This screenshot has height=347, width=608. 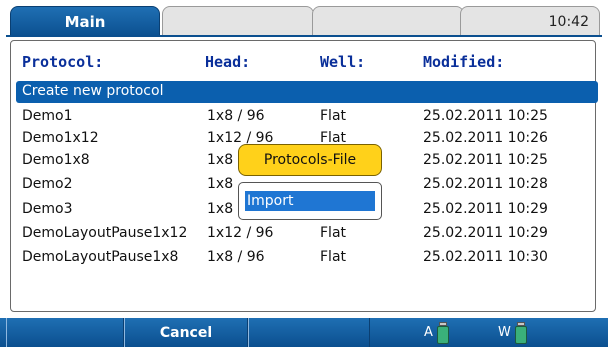 What do you see at coordinates (56, 160) in the screenshot?
I see `row-name: Demo1x8` at bounding box center [56, 160].